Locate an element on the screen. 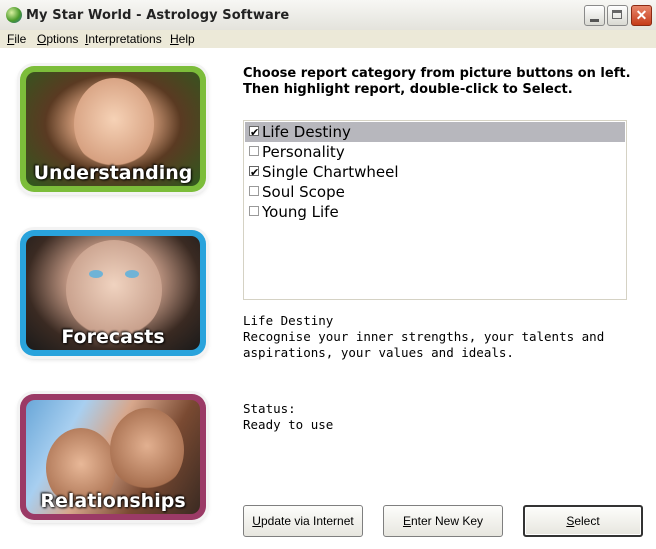  list-item: Soul Scope is located at coordinates (435, 192).